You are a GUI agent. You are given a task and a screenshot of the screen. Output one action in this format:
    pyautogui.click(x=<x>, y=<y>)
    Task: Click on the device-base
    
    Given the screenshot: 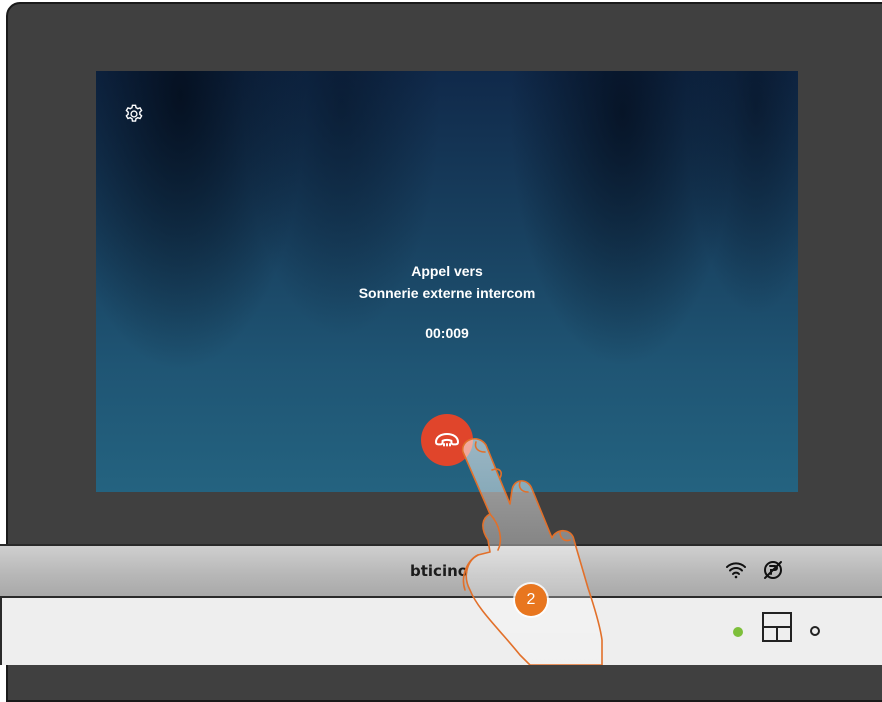 What is the action you would take?
    pyautogui.click(x=441, y=631)
    